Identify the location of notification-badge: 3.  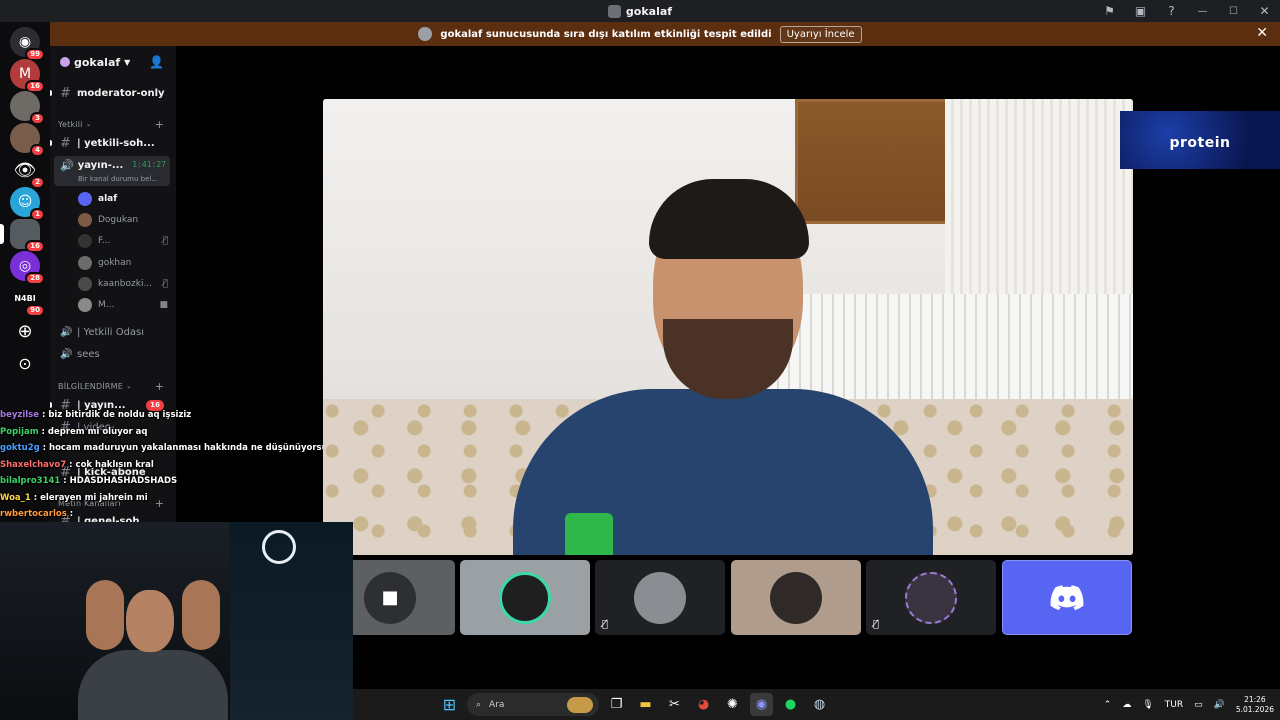
(37, 118).